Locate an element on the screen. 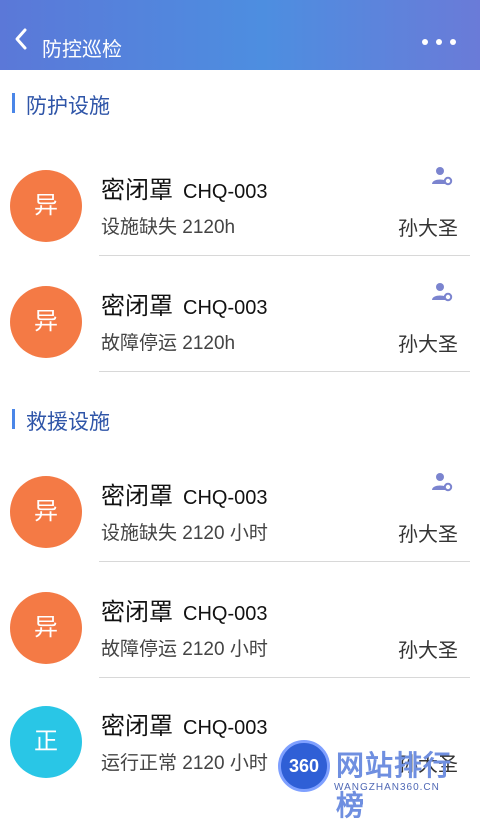  list-item: 异 密闭罩 CHQ-003 故障停运 2120 小时 孙大圣 is located at coordinates (240, 620).